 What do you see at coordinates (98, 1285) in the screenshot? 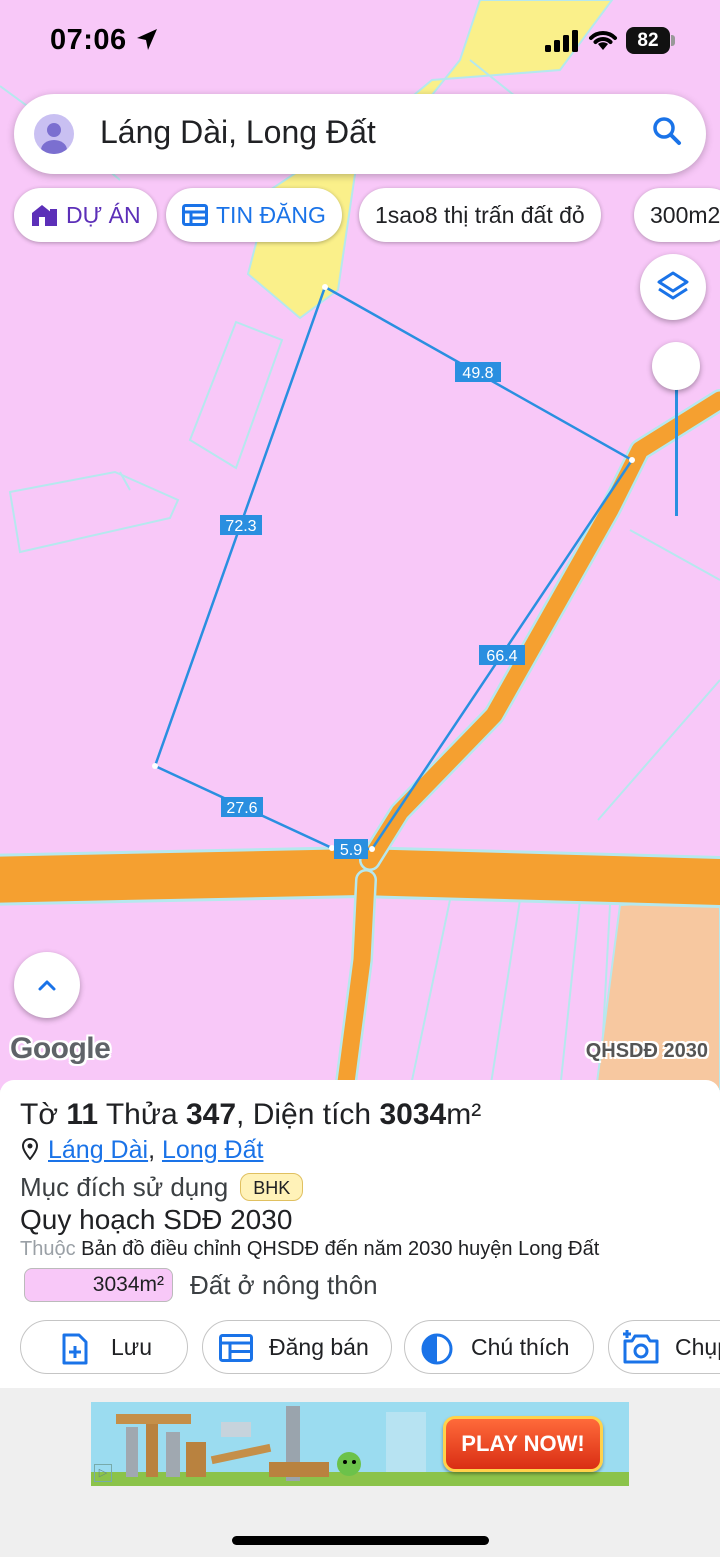
I see `legend-swatch: 3034m²` at bounding box center [98, 1285].